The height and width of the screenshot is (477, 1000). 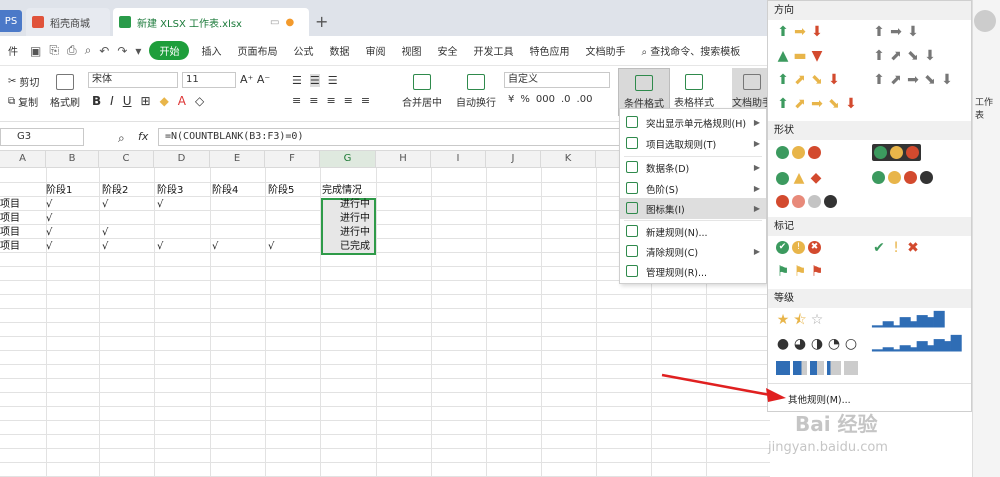 I want to click on tab-daoke: 稻壳商城, so click(x=68, y=22).